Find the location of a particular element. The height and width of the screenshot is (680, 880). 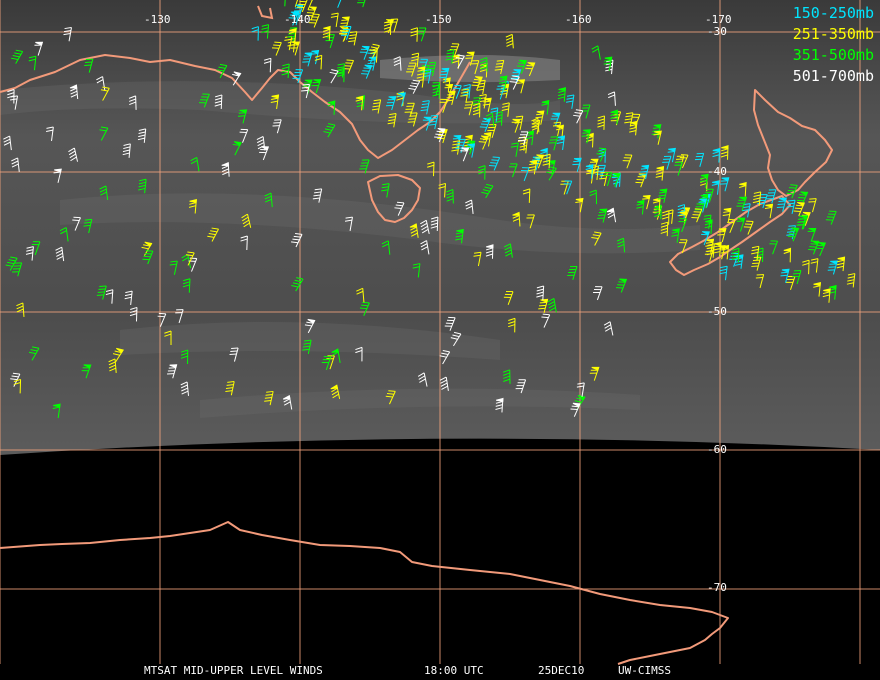

lon-label-130: -130 is located at coordinates (157, 19).